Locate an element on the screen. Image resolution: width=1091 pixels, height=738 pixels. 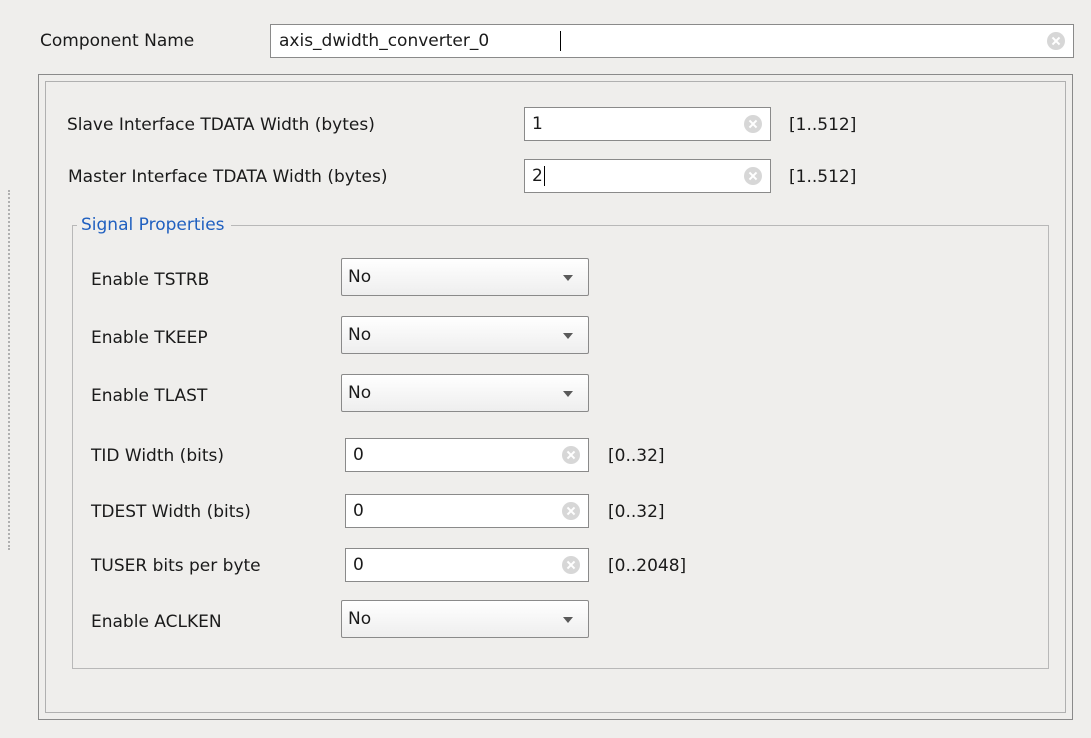
signal-properties-title: Signal Properties is located at coordinates (154, 225).